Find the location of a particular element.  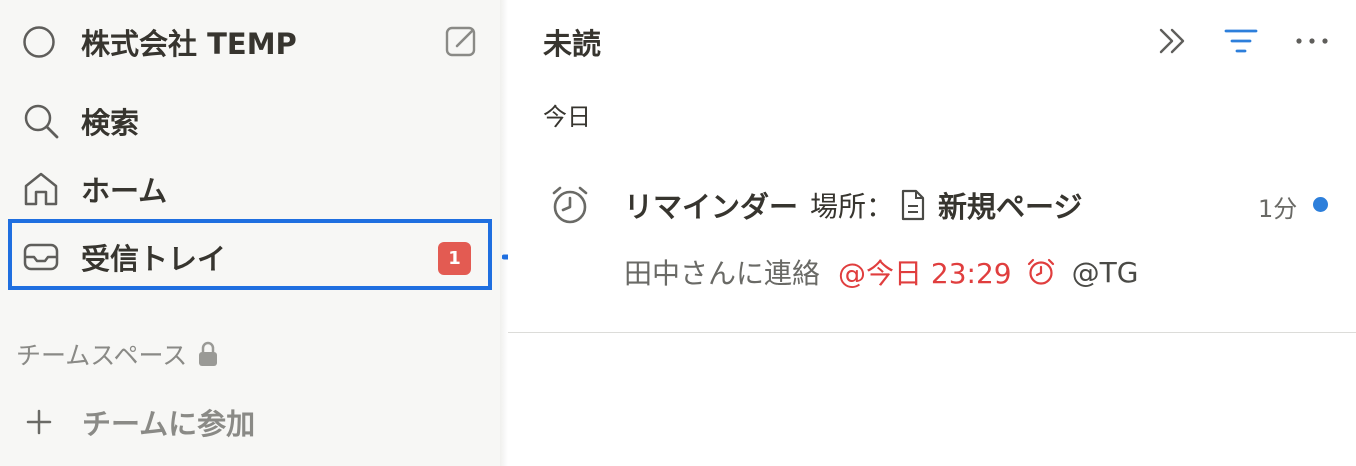

notification-body-text: 田中さんに連絡 is located at coordinates (722, 273).